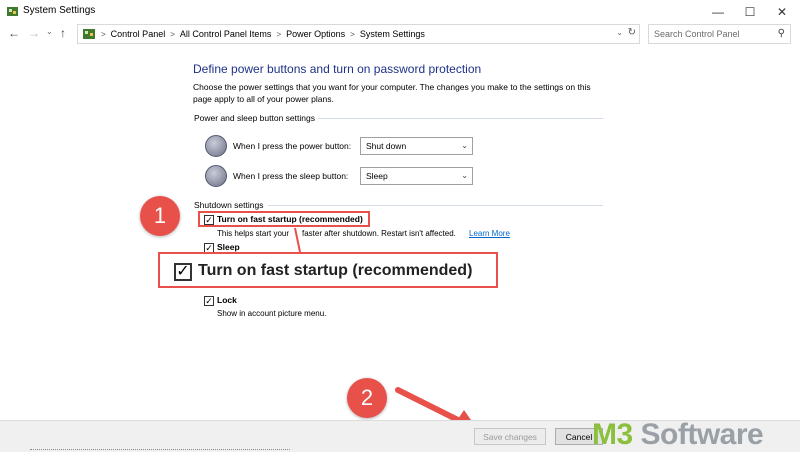  I want to click on step-badge-2: 2, so click(367, 398).